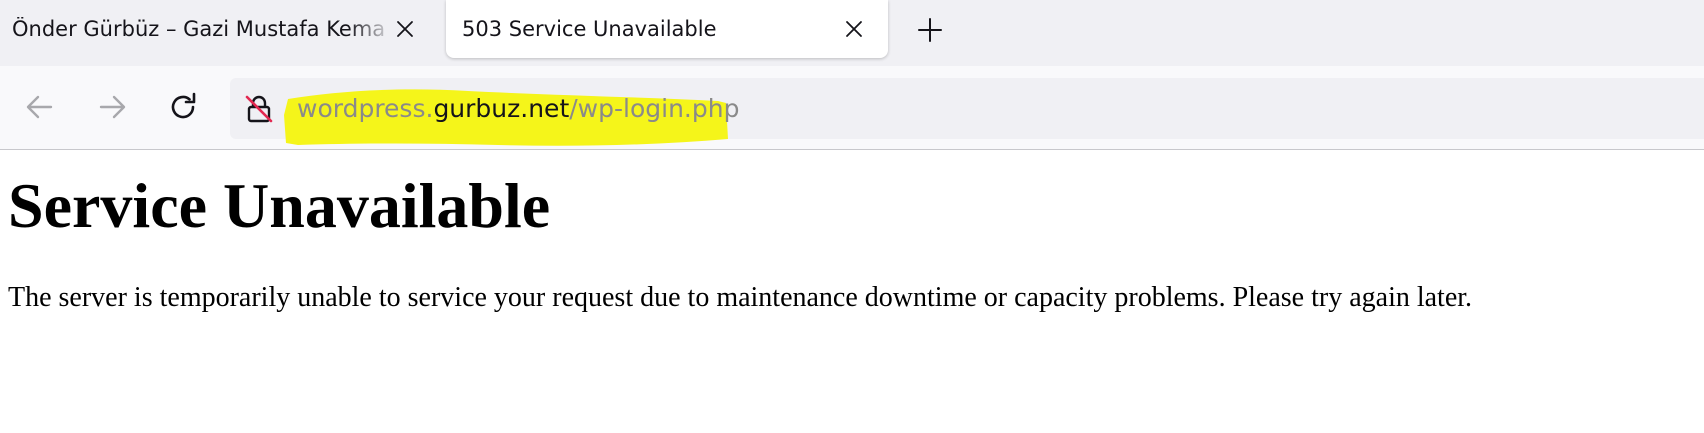 Image resolution: width=1704 pixels, height=433 pixels. What do you see at coordinates (279, 205) in the screenshot?
I see `page-title: Service Unavailable` at bounding box center [279, 205].